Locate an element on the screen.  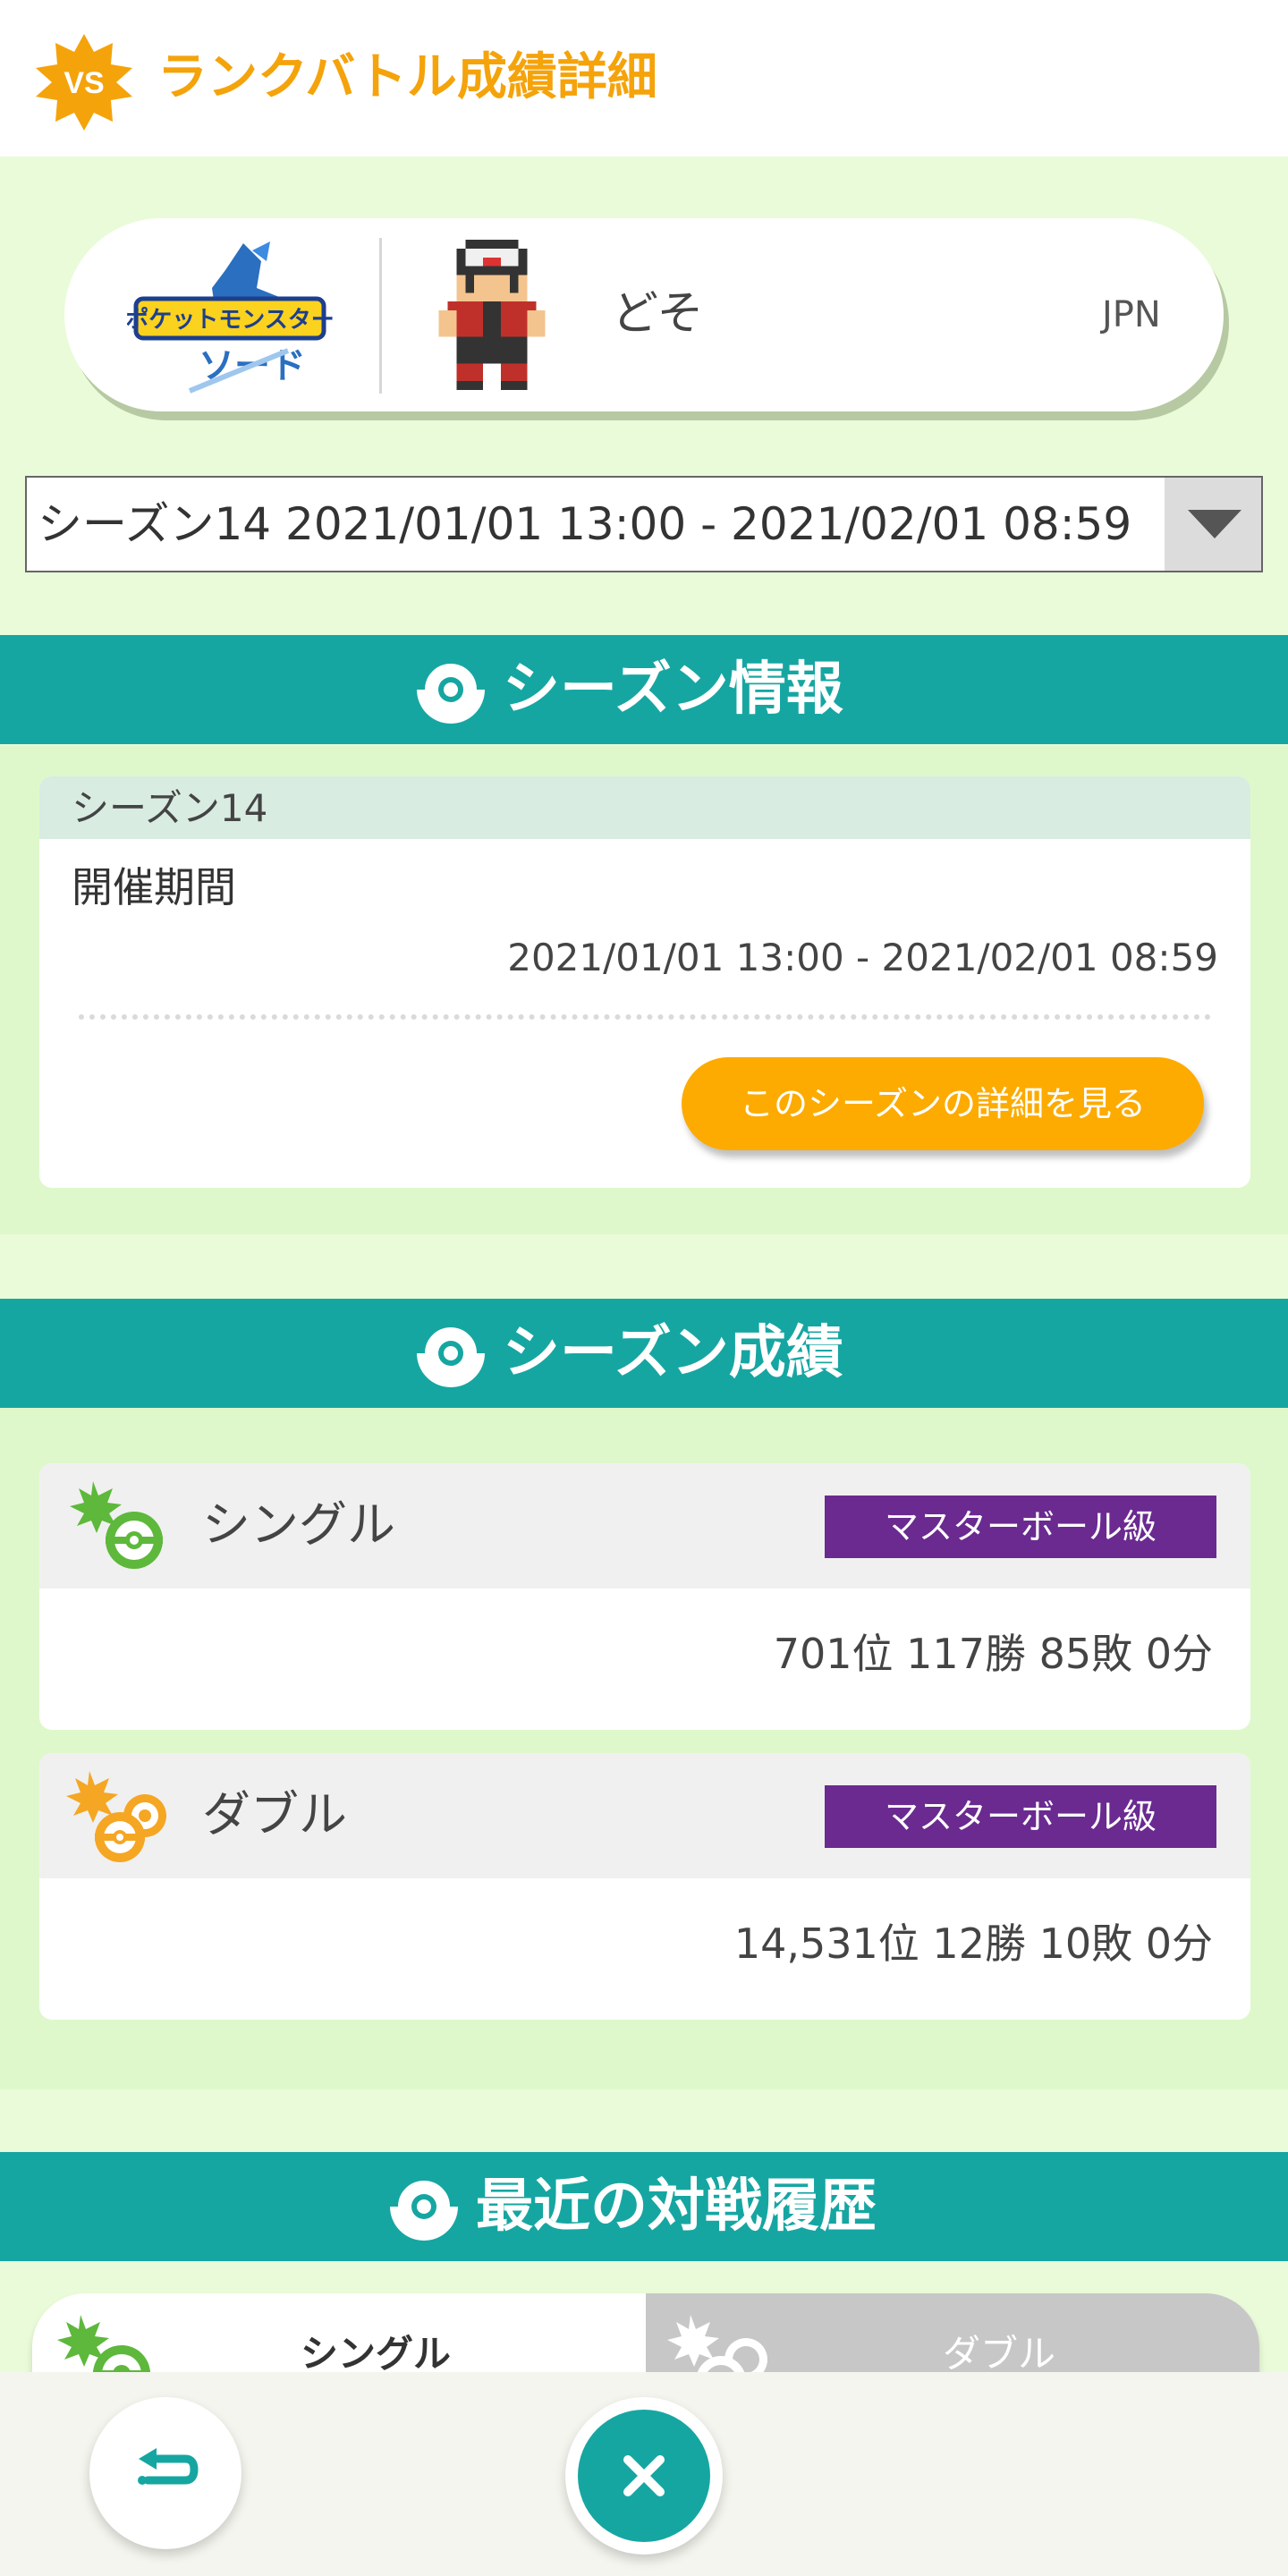
game-logo-title: ポケットモンスター is located at coordinates (230, 319).